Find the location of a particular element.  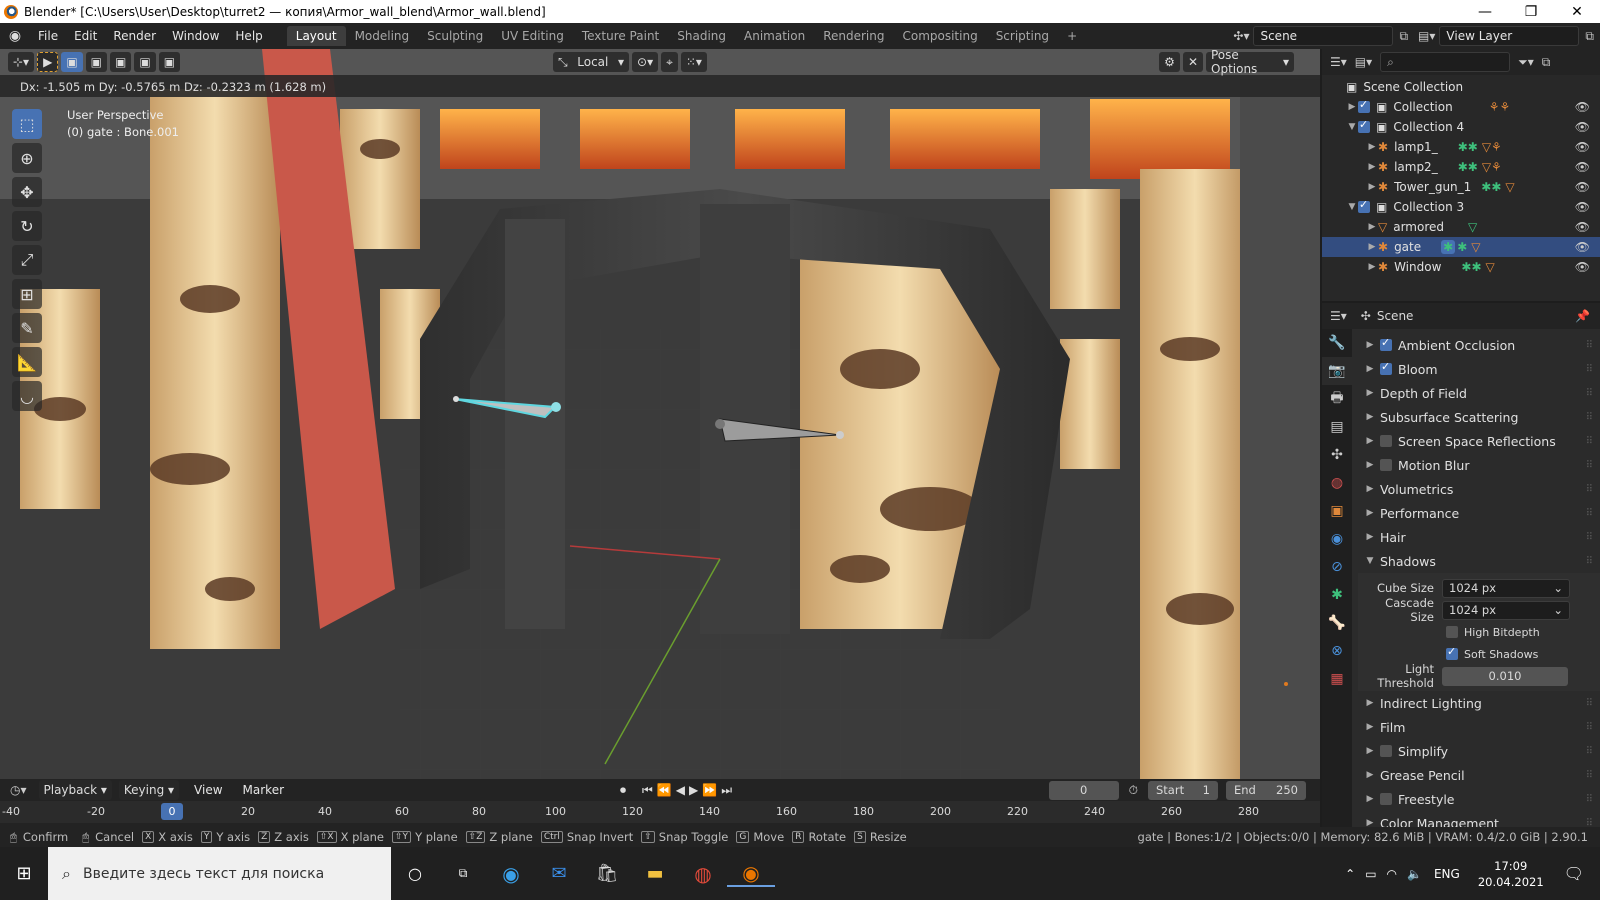

armature-data-tab-icon: ✱ is located at coordinates (1337, 595).